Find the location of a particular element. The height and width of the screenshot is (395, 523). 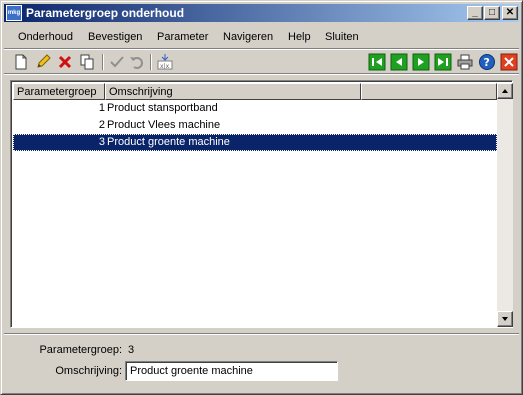

toolbar: x|x ? is located at coordinates (261, 62).